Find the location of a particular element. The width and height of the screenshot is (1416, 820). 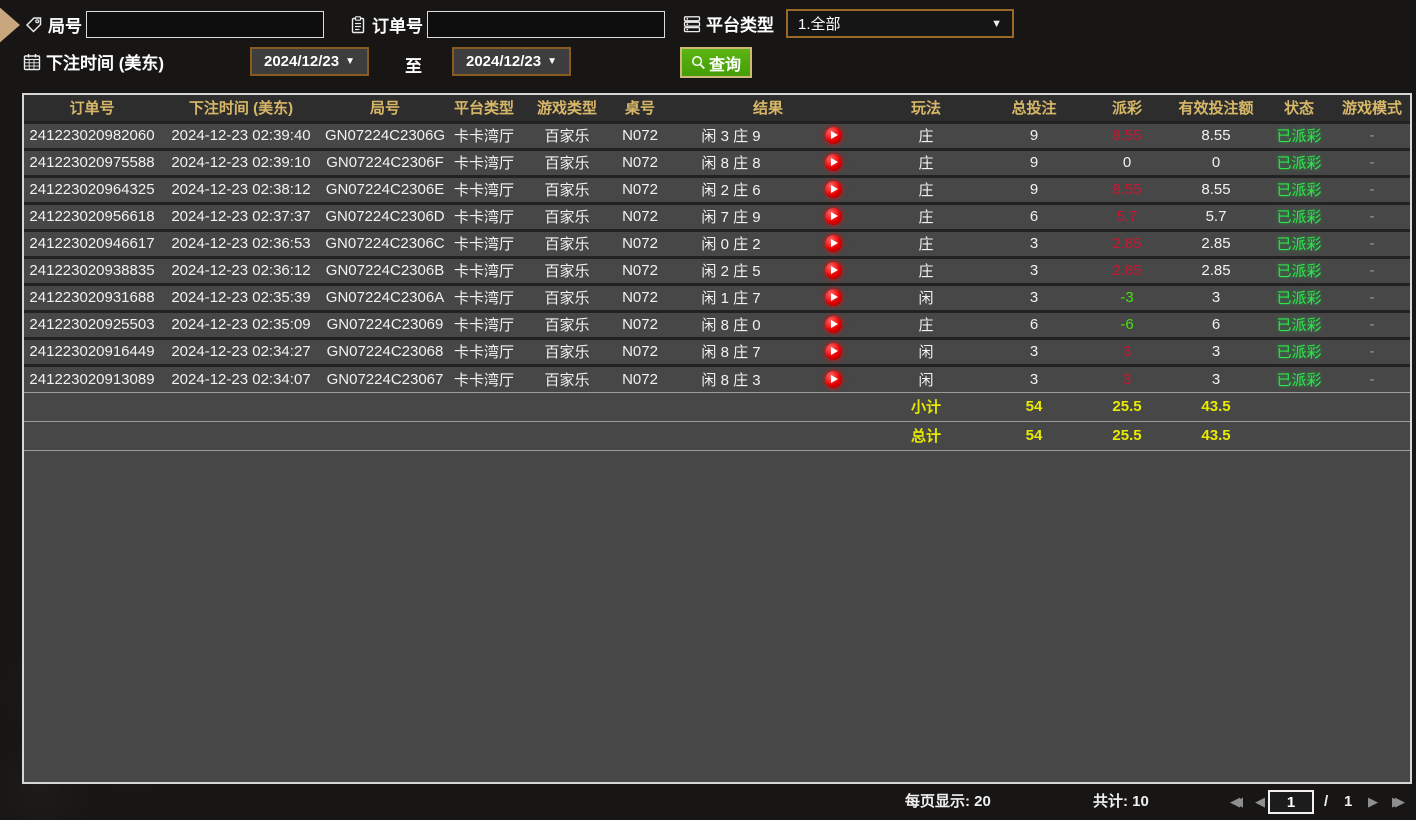

round-input is located at coordinates (205, 24).